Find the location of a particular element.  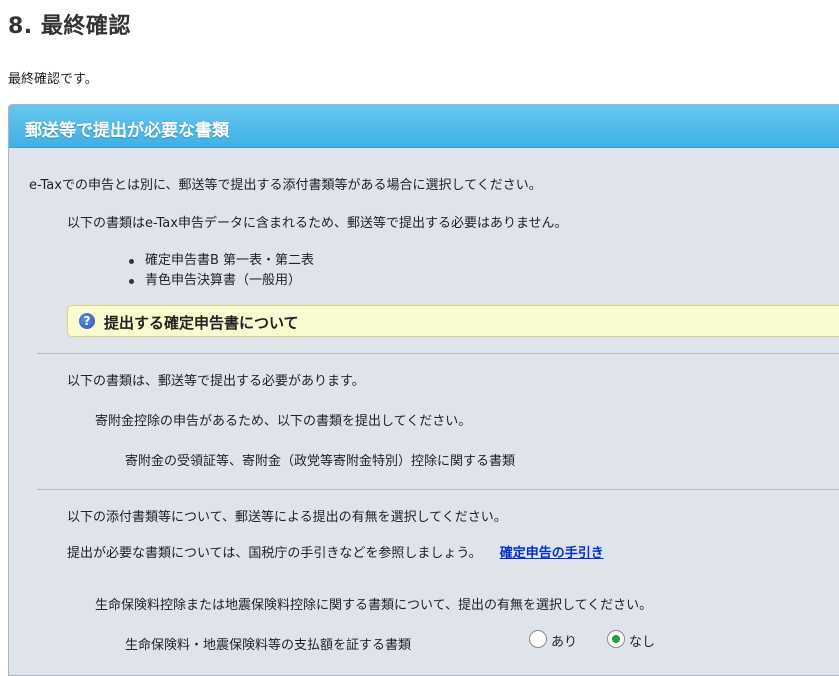

guide-text: 提出が必要な書類については、国税庁の手引きなどを参照しましょう。 is located at coordinates (274, 553).